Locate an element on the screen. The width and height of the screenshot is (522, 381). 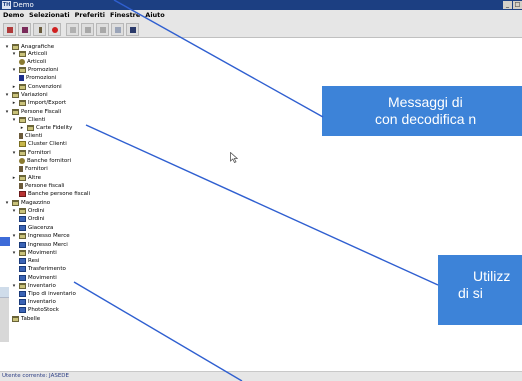
menu-selezionati: Selezionati is located at coordinates (49, 15).